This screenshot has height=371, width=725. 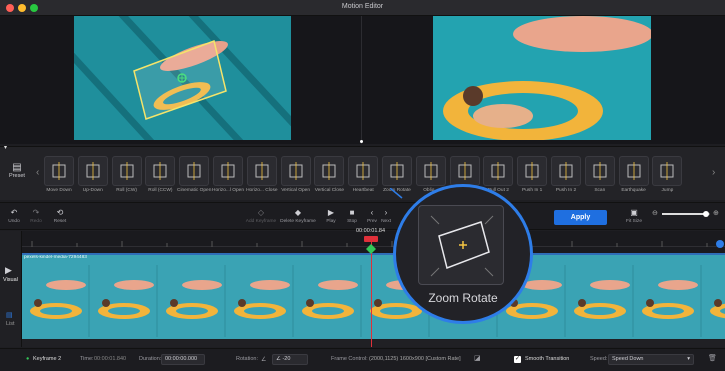 What do you see at coordinates (183, 359) in the screenshot?
I see `duration-field: 00:00:00.000` at bounding box center [183, 359].